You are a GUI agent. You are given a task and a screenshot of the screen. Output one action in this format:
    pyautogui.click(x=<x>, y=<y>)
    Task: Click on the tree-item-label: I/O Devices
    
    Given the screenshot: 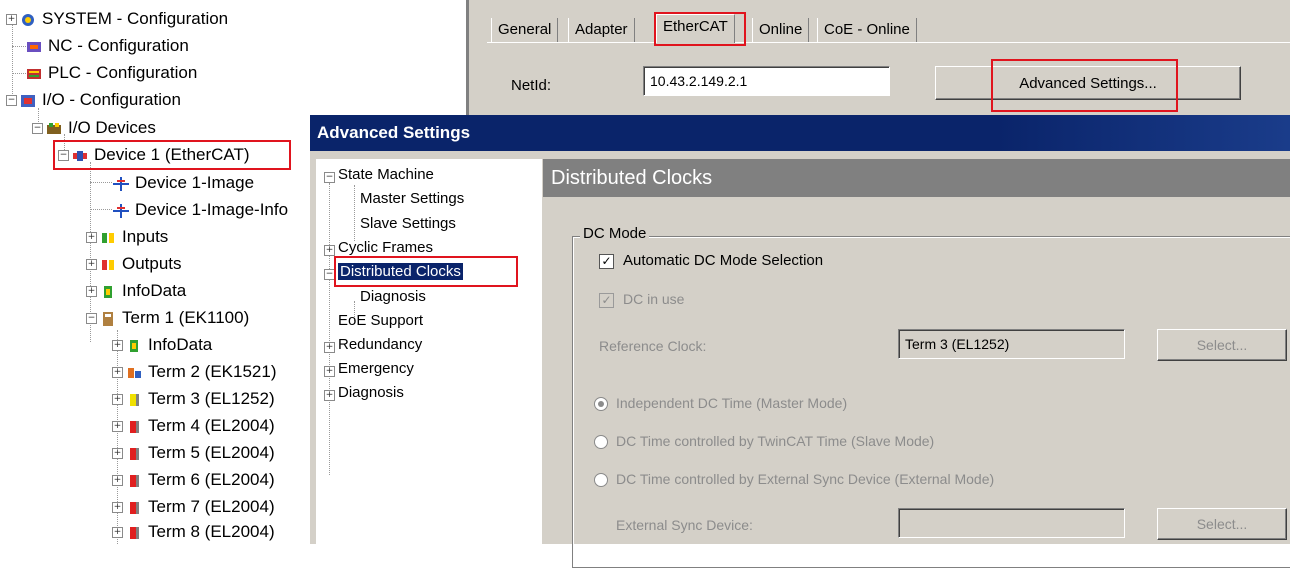 What is the action you would take?
    pyautogui.click(x=112, y=127)
    